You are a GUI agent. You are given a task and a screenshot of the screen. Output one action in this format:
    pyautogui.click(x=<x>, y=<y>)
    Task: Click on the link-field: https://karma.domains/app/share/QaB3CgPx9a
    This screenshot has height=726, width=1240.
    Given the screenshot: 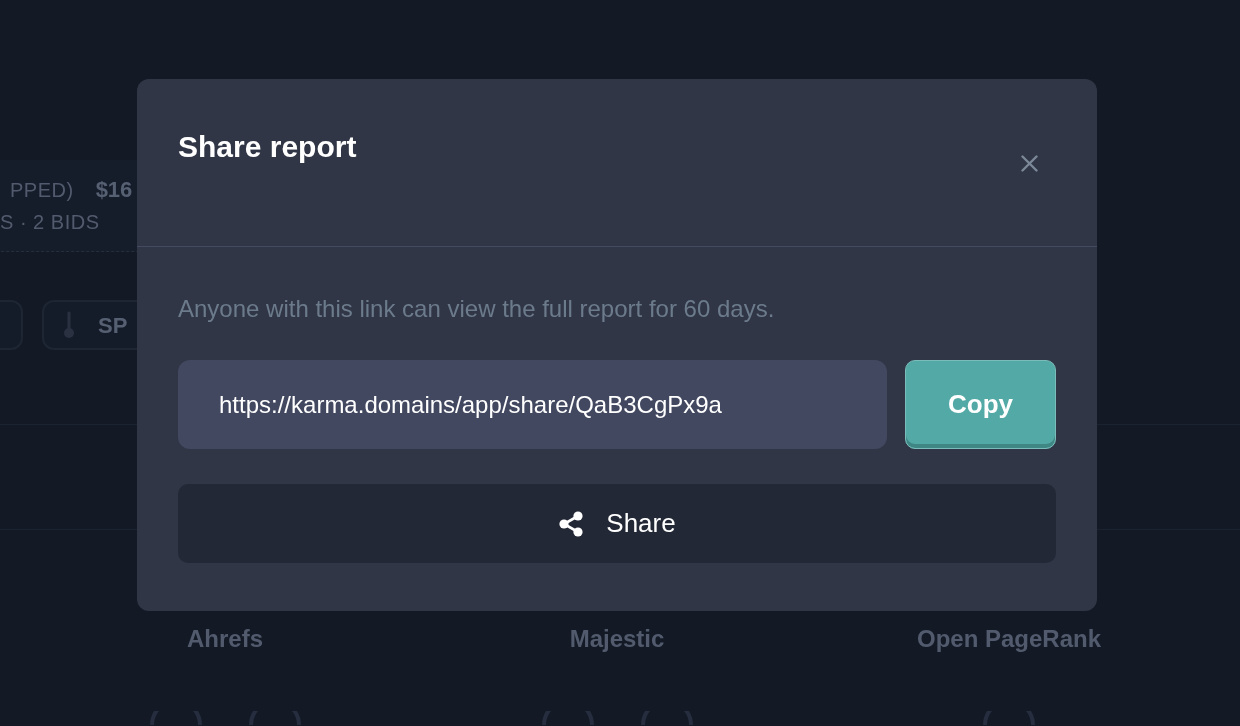 What is the action you would take?
    pyautogui.click(x=532, y=404)
    